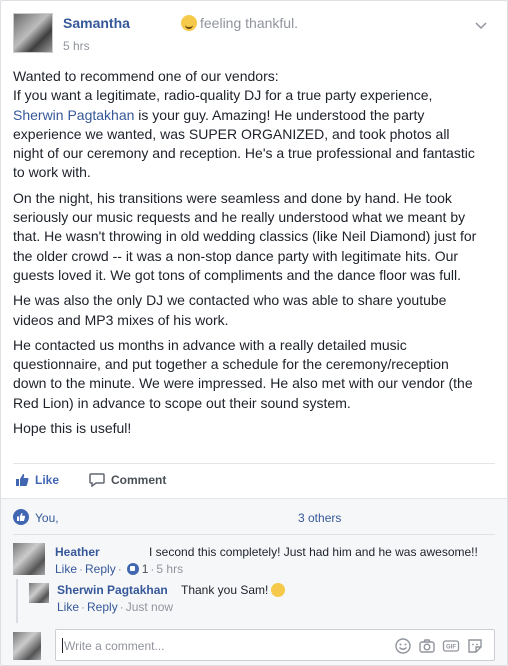  I want to click on likes-summary: You, 3 others, so click(254, 517).